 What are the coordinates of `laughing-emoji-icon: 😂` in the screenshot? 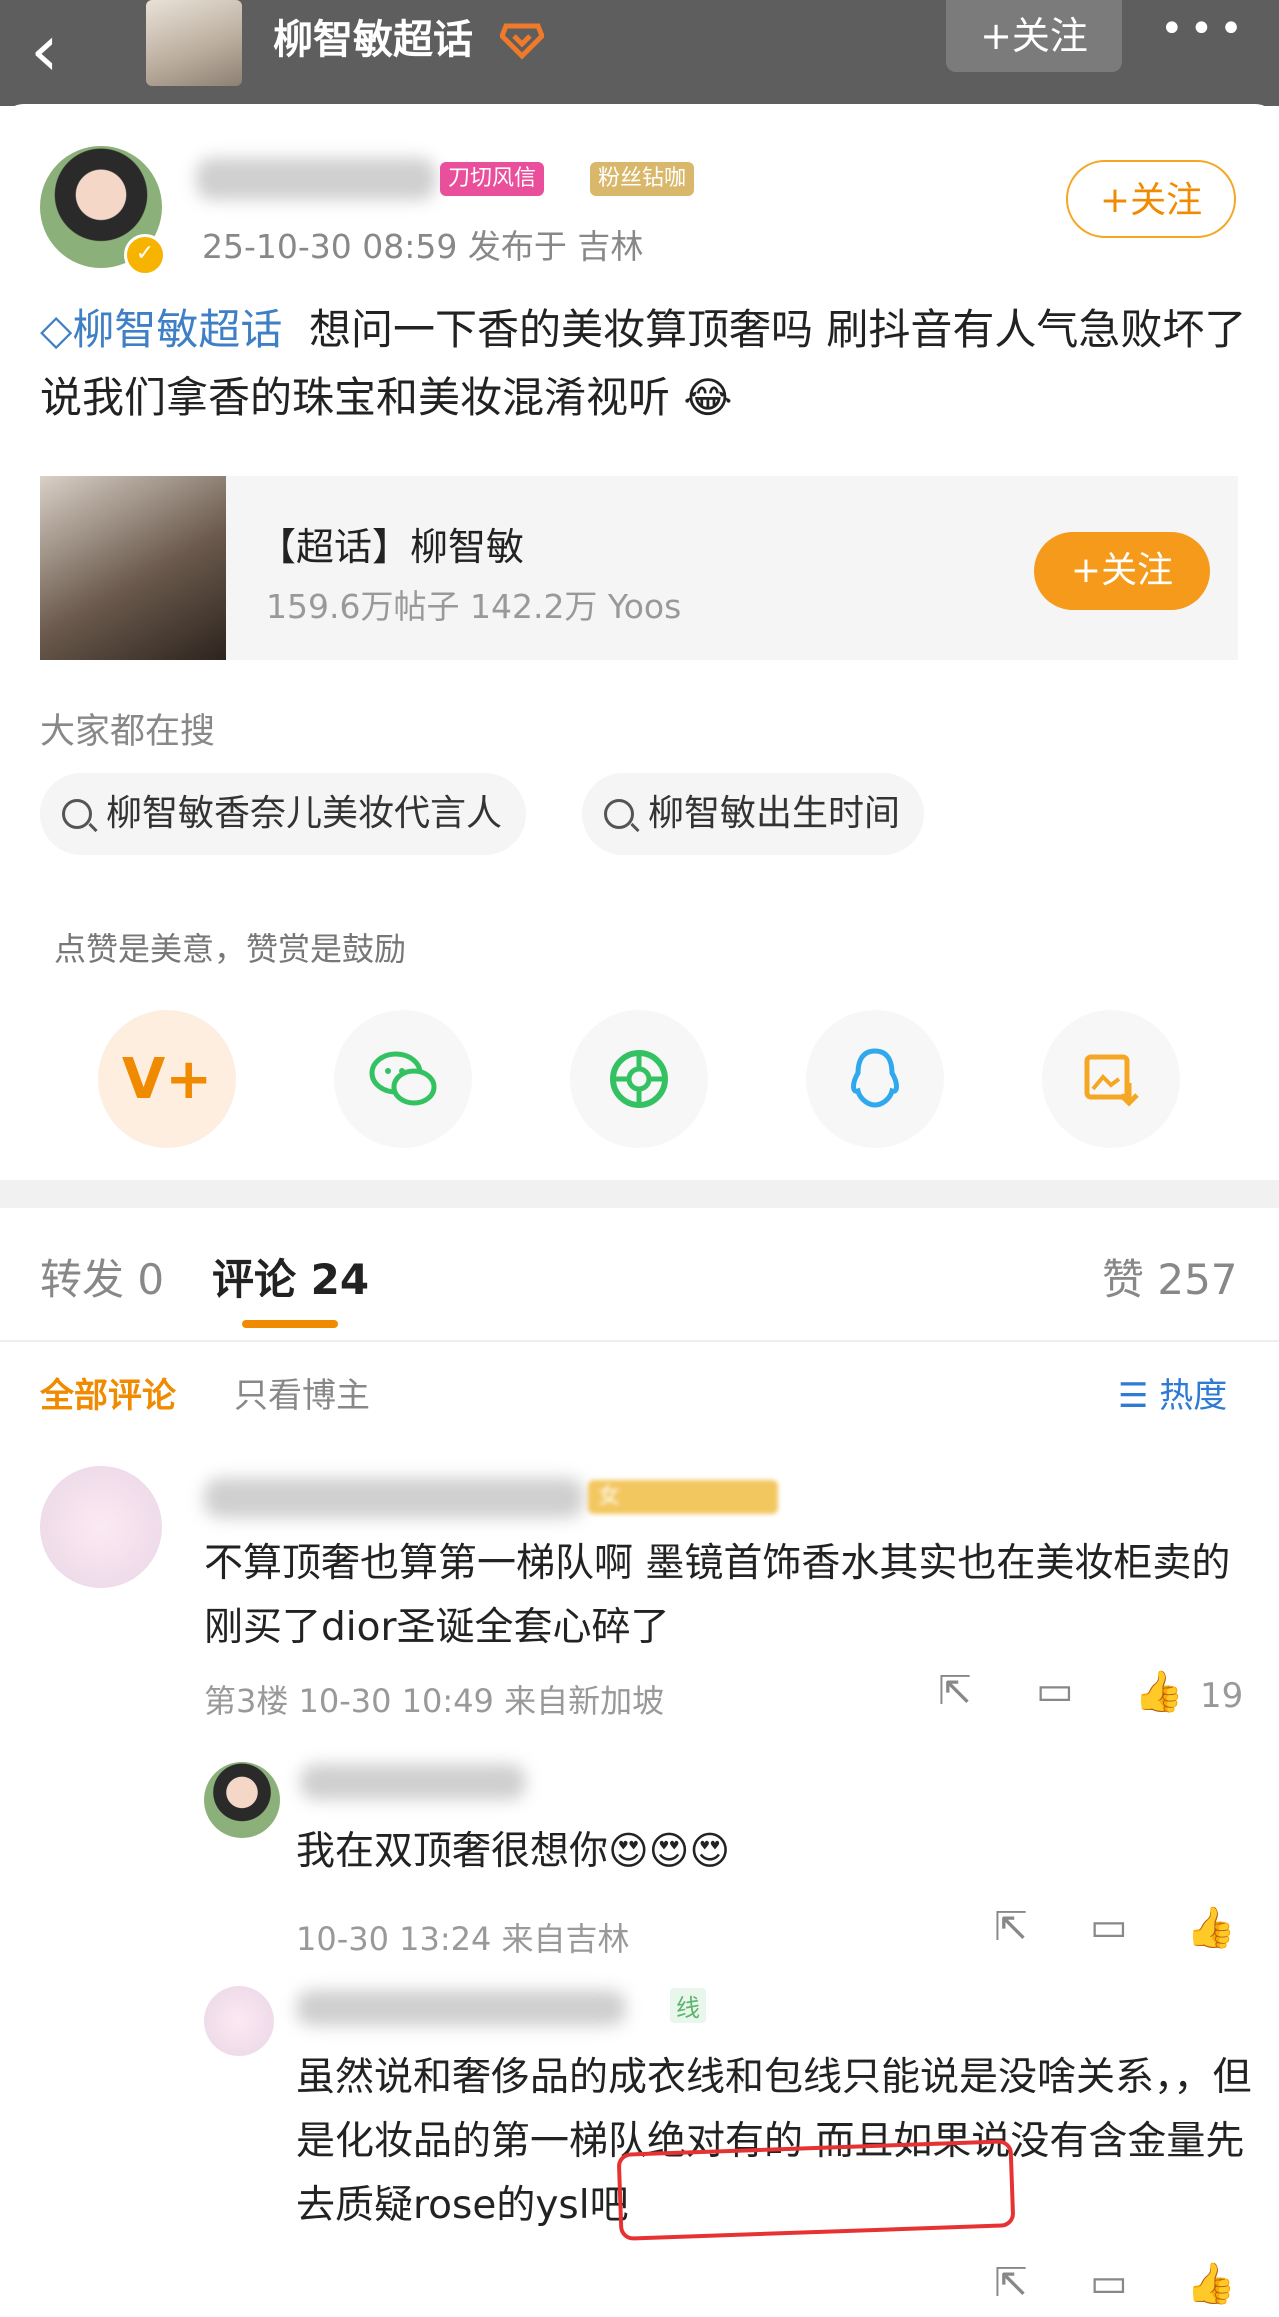 It's located at (708, 397).